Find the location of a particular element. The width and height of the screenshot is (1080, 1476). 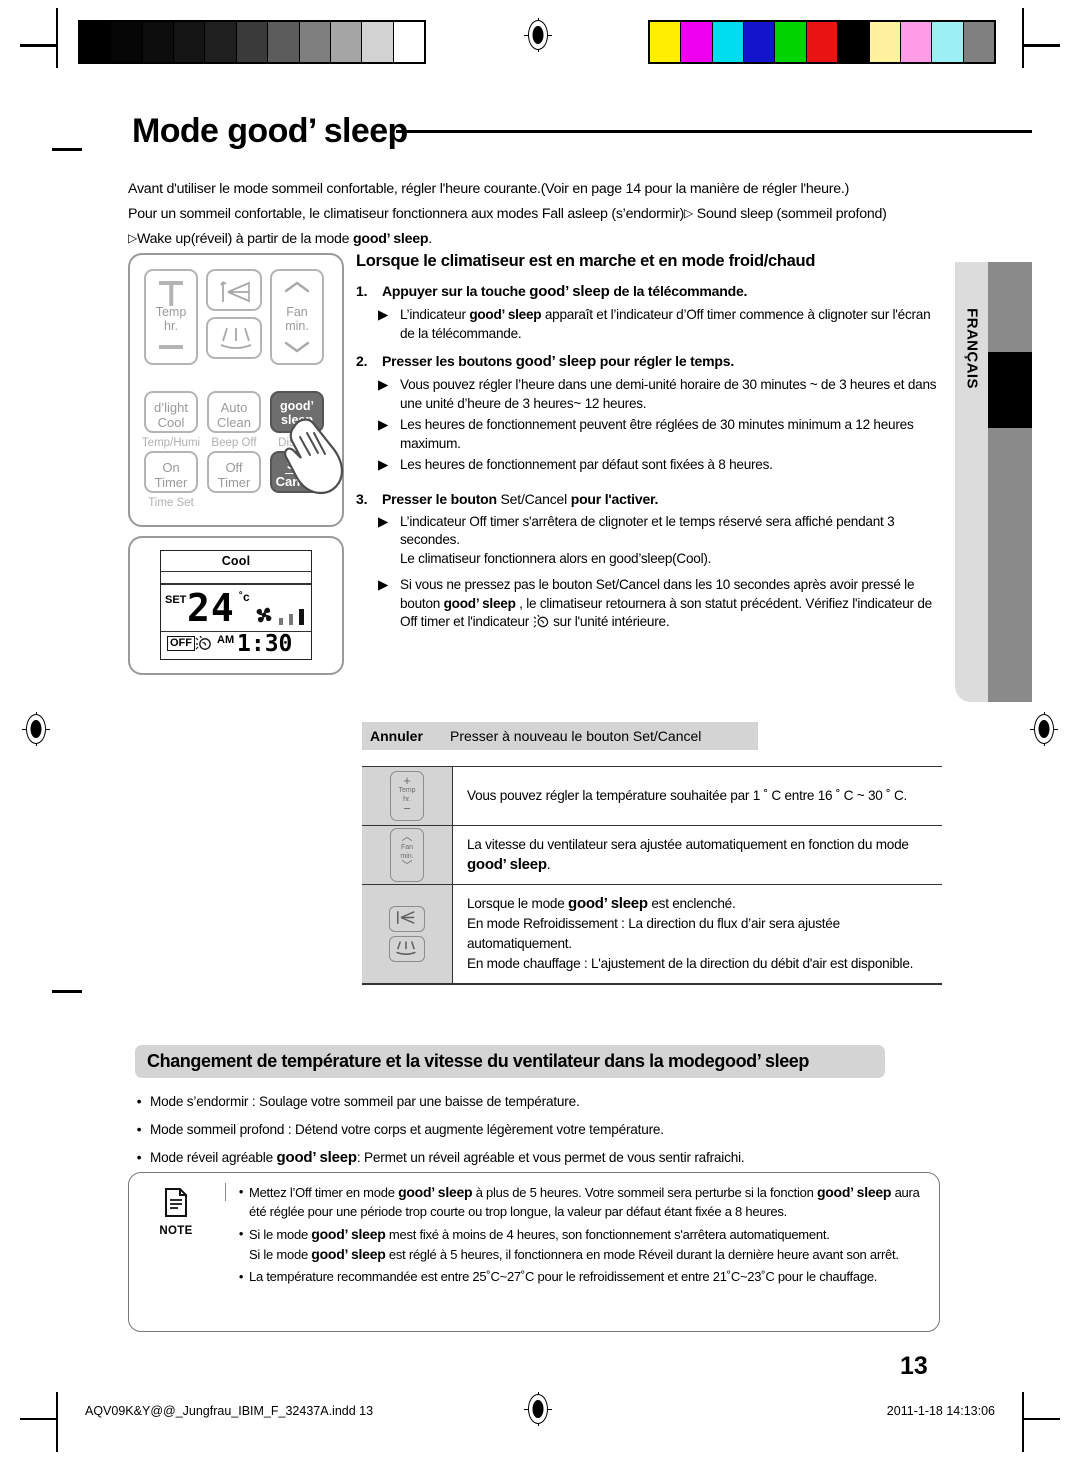

step-2-brand: good’ sleep is located at coordinates (556, 361).